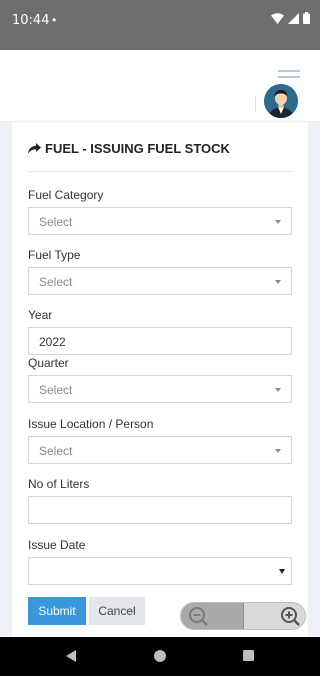 The height and width of the screenshot is (676, 320). What do you see at coordinates (56, 282) in the screenshot?
I see `fuel-type-value: Select` at bounding box center [56, 282].